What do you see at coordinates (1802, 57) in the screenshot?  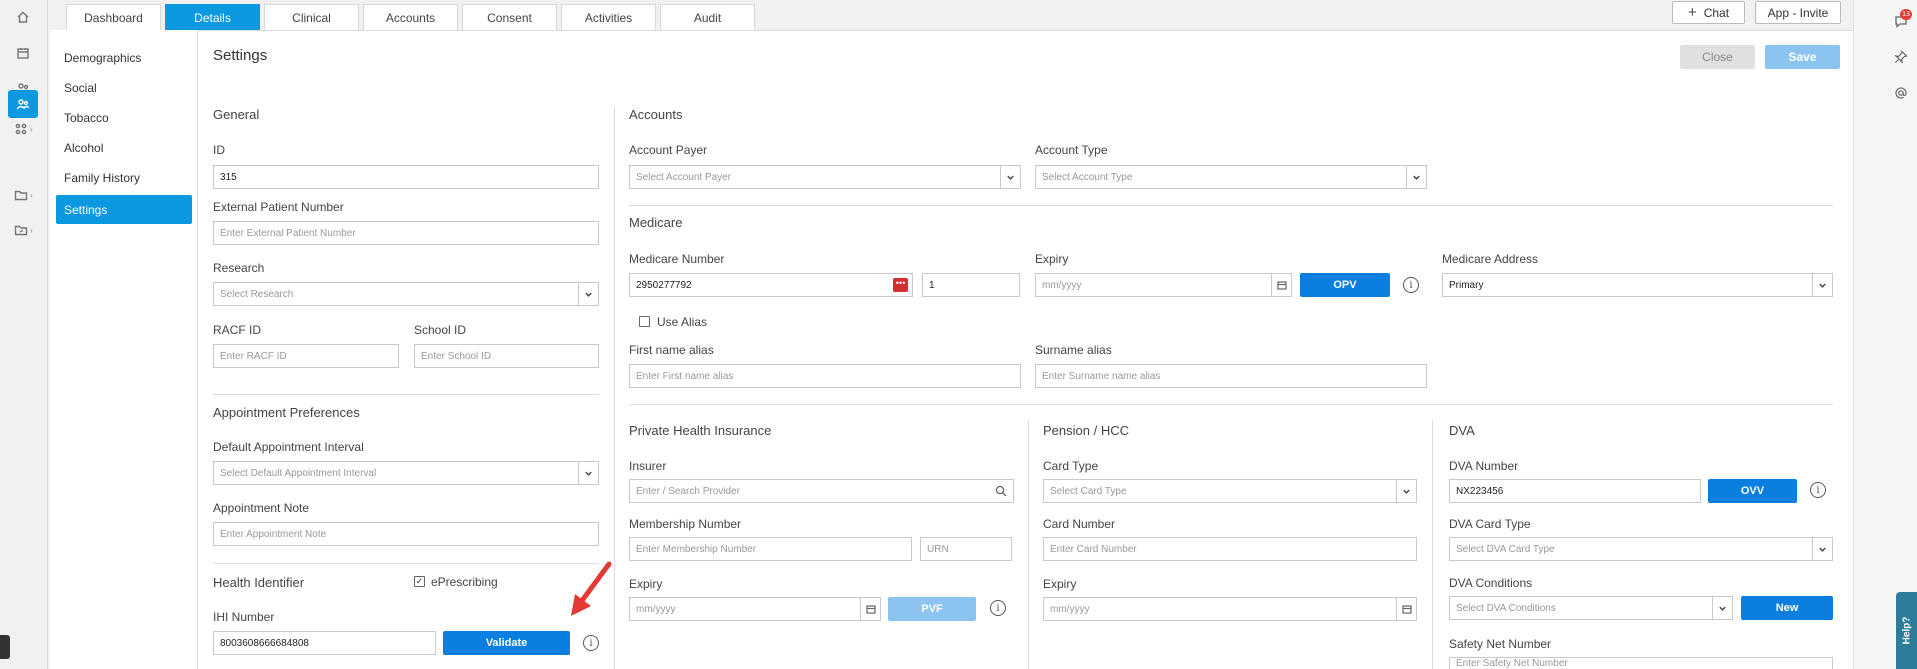 I see `save-button: Save` at bounding box center [1802, 57].